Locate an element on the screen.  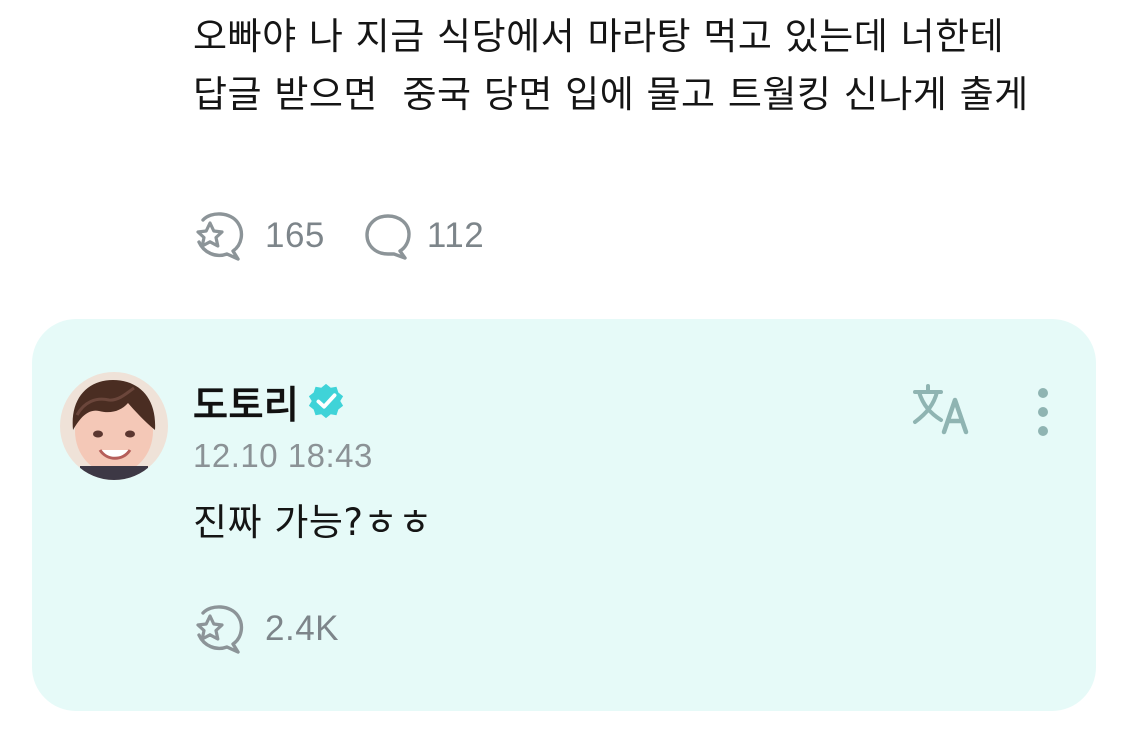
reply-stats: 2.4K is located at coordinates (285, 629).